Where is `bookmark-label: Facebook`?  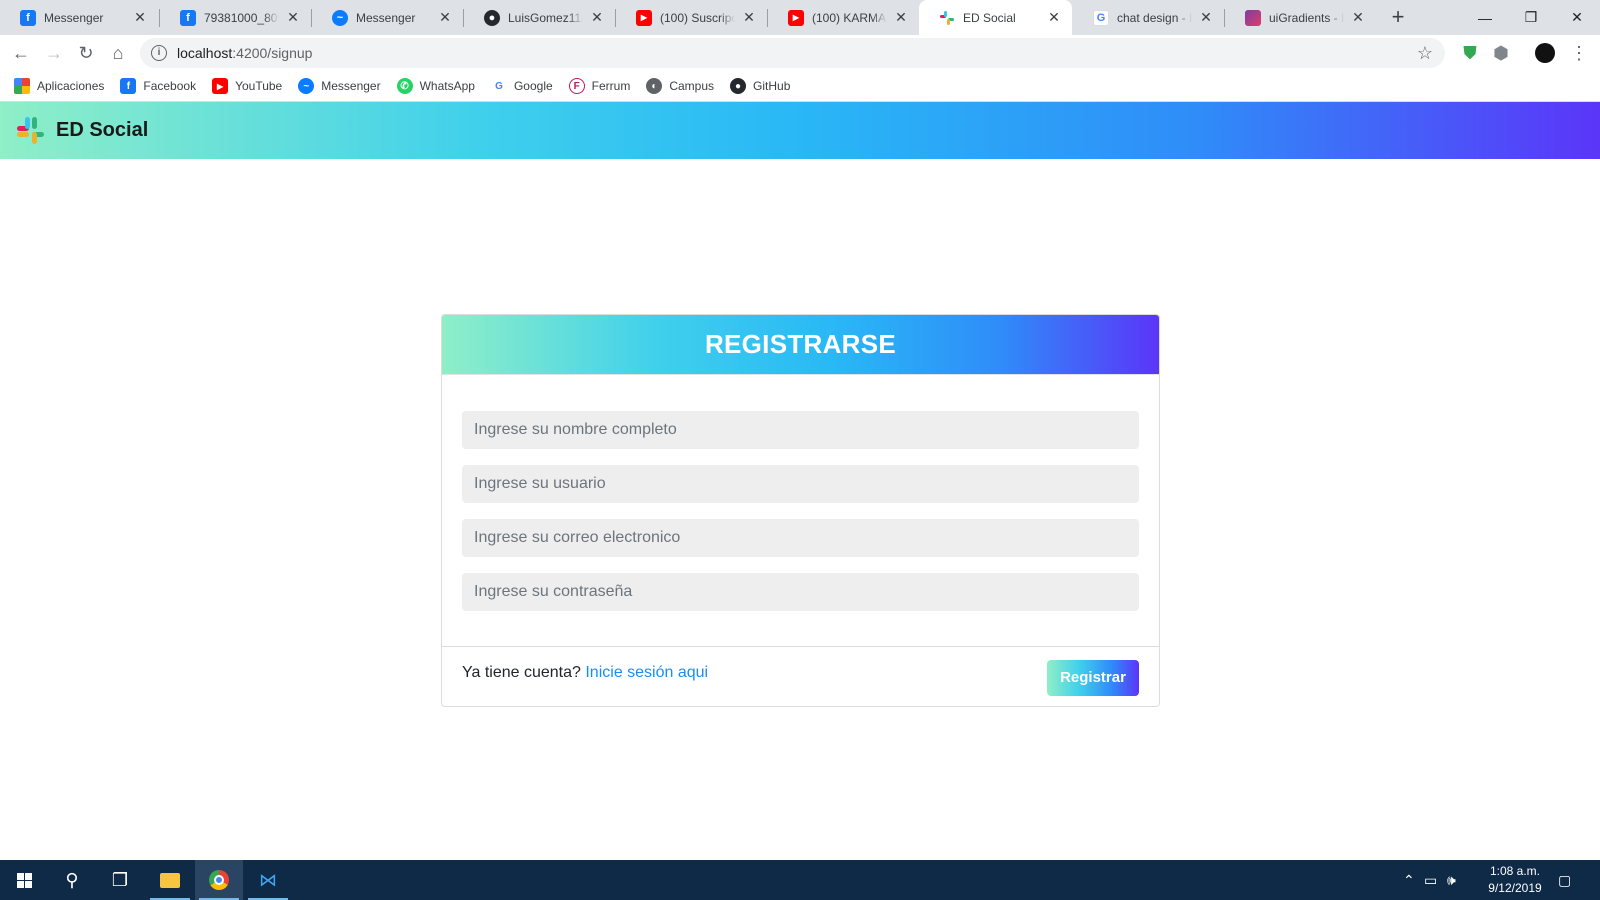
bookmark-label: Facebook is located at coordinates (170, 86).